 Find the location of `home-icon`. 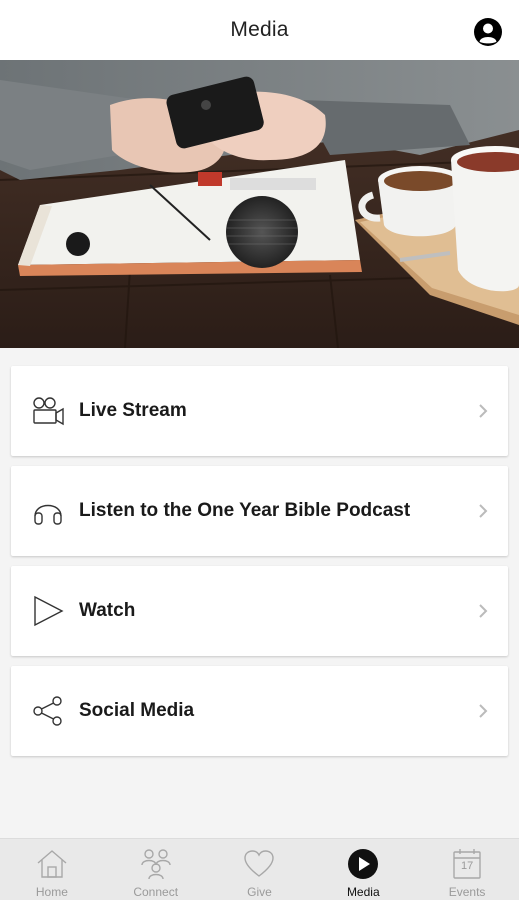

home-icon is located at coordinates (52, 864).